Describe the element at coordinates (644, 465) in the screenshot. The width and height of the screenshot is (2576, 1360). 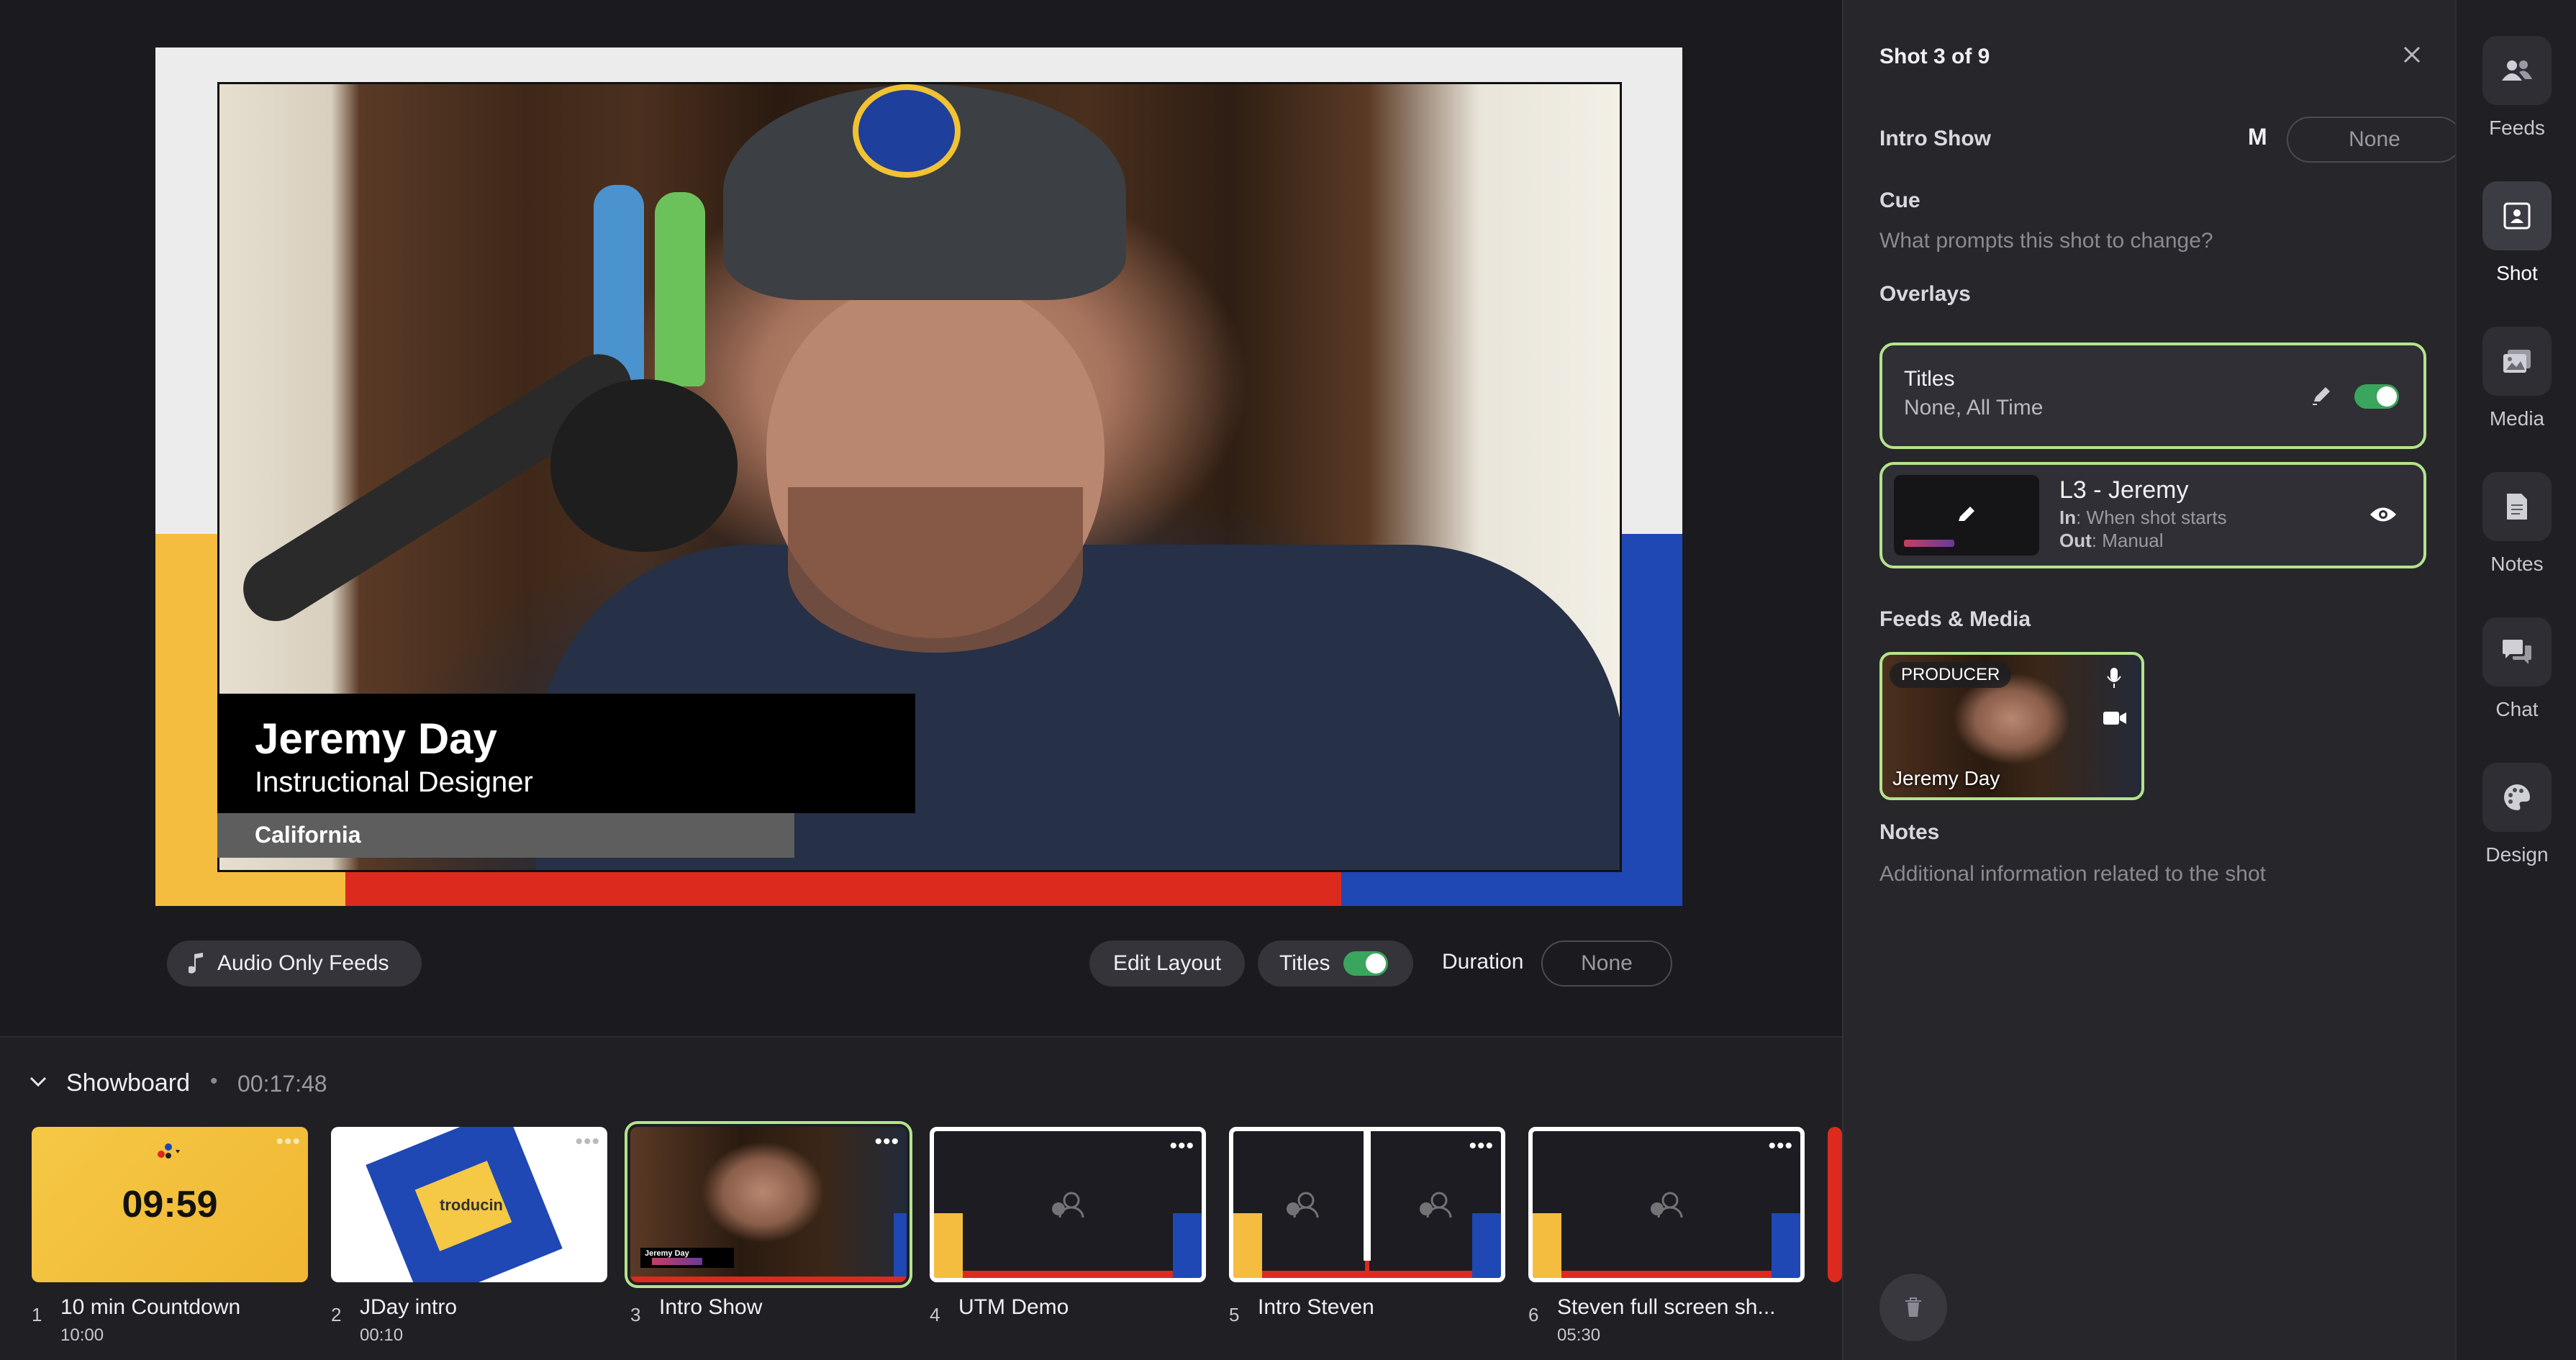
I see `camera-microphone` at that location.